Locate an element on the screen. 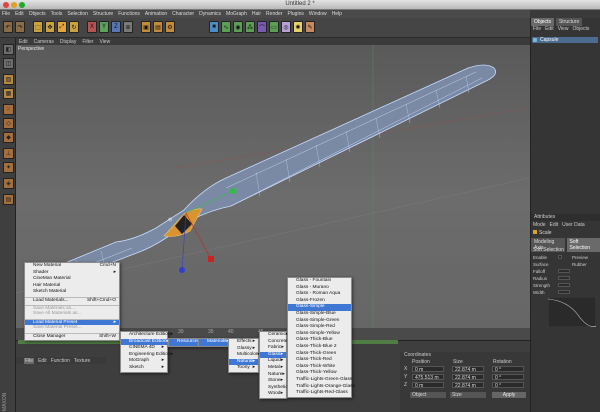 The image size is (600, 412). menu-item: Resources▸ is located at coordinates (185, 342).